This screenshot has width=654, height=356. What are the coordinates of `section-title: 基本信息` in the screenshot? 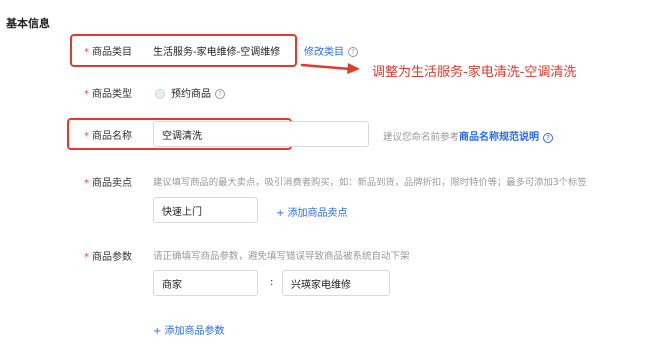 It's located at (28, 23).